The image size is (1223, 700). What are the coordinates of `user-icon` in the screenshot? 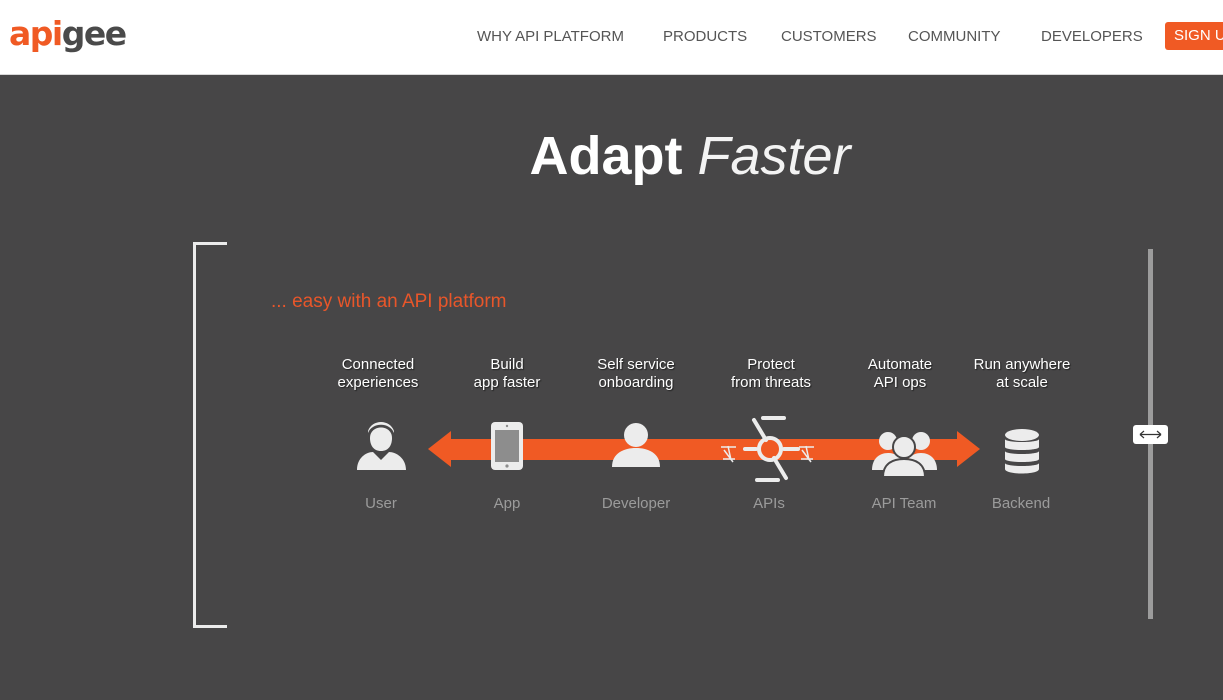 It's located at (381, 446).